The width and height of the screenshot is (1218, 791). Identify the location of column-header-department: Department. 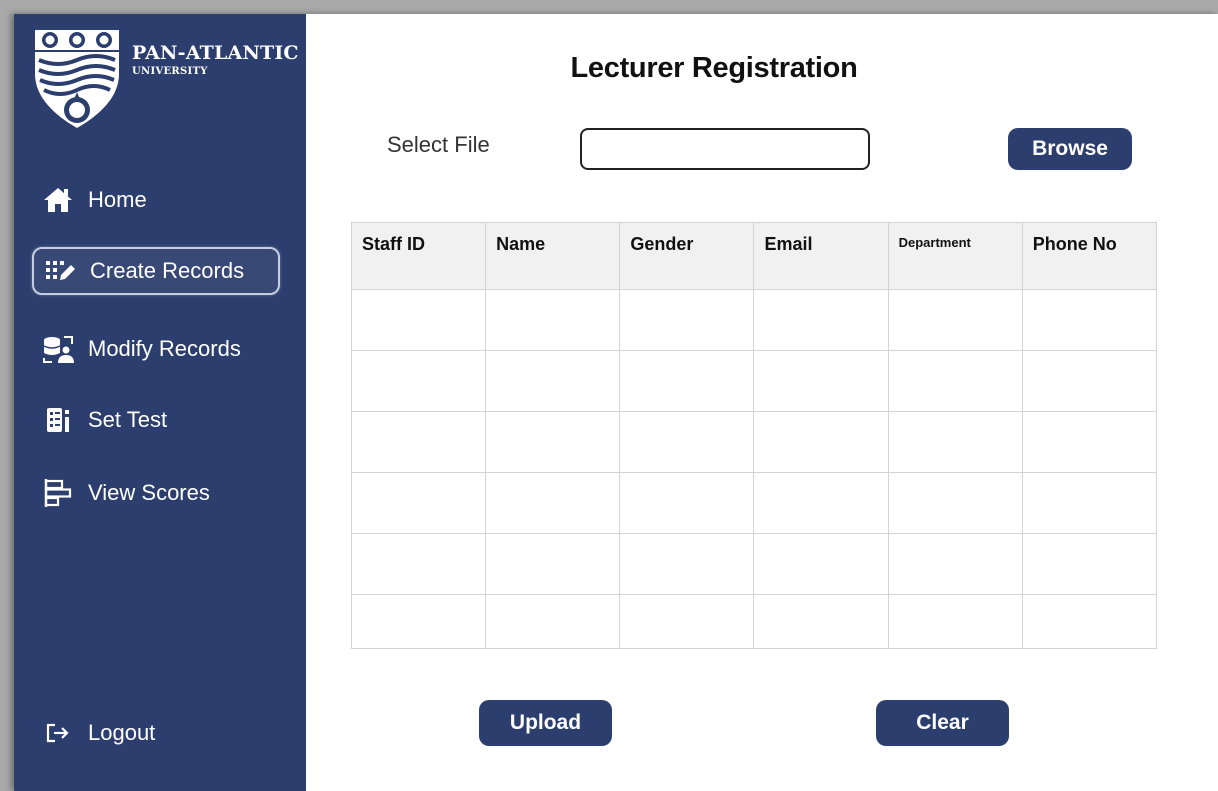
(955, 256).